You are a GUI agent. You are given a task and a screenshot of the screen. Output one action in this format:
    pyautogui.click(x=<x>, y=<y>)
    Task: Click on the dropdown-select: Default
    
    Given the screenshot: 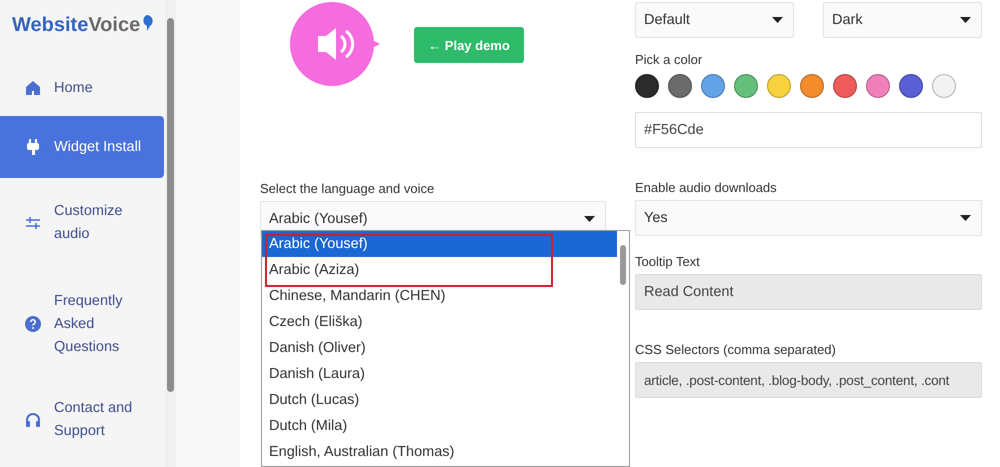 What is the action you would take?
    pyautogui.click(x=714, y=20)
    